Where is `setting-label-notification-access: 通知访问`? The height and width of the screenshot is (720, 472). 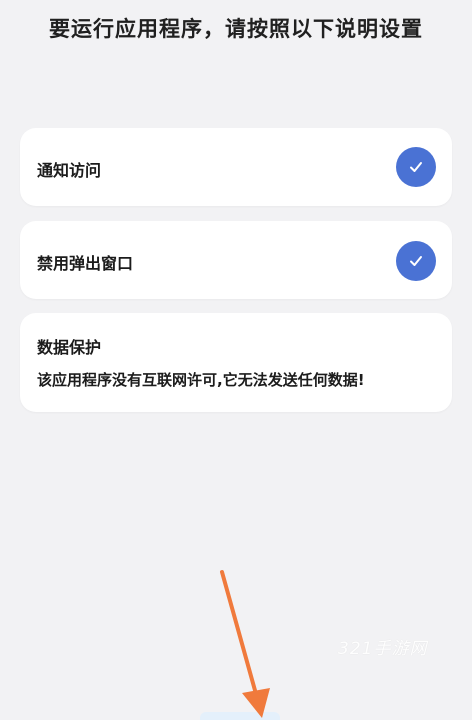
setting-label-notification-access: 通知访问 is located at coordinates (69, 170).